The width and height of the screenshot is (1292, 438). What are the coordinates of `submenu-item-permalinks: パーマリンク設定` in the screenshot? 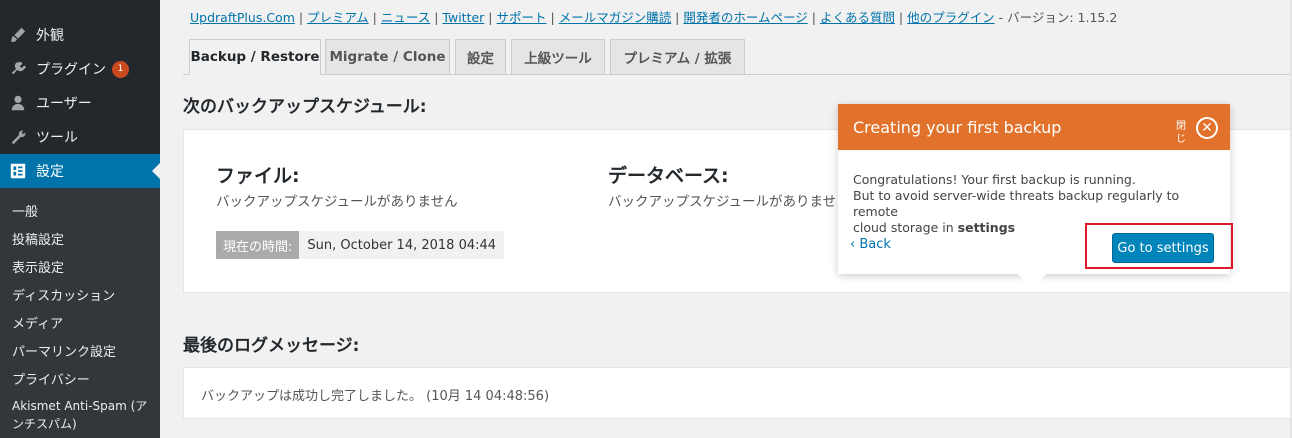 It's located at (64, 350).